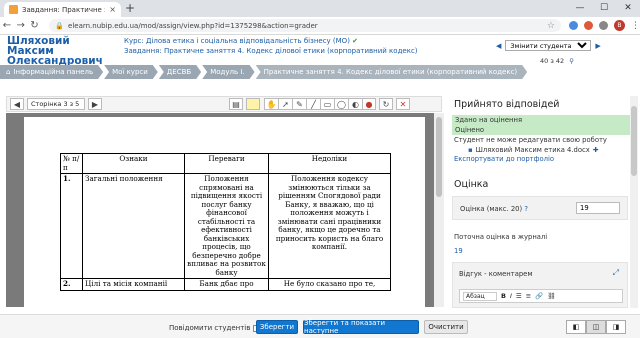 Image resolution: width=640 pixels, height=338 pixels. Describe the element at coordinates (576, 327) in the screenshot. I see `collapse-grade-panel-icon: ◧` at that location.